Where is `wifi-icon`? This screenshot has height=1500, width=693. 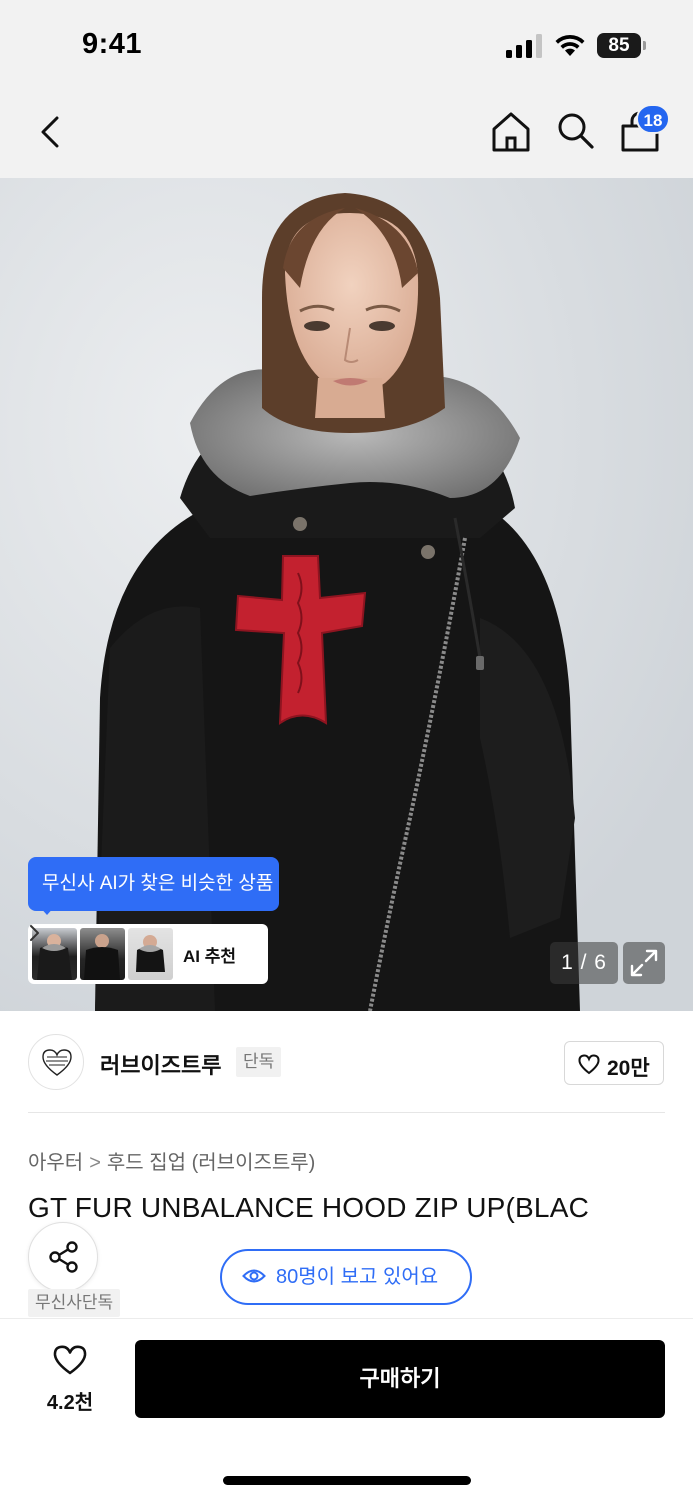
wifi-icon is located at coordinates (570, 45).